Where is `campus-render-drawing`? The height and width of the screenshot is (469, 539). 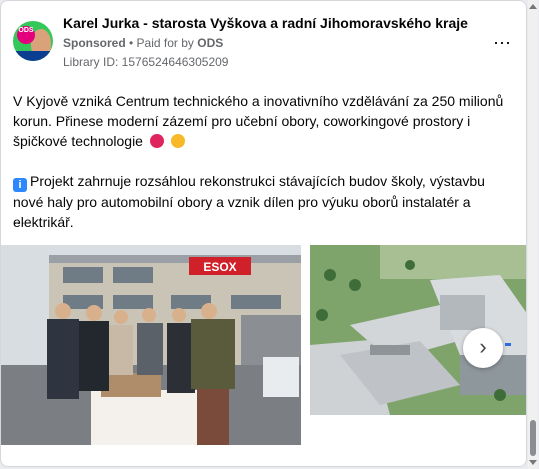
campus-render-drawing is located at coordinates (418, 330).